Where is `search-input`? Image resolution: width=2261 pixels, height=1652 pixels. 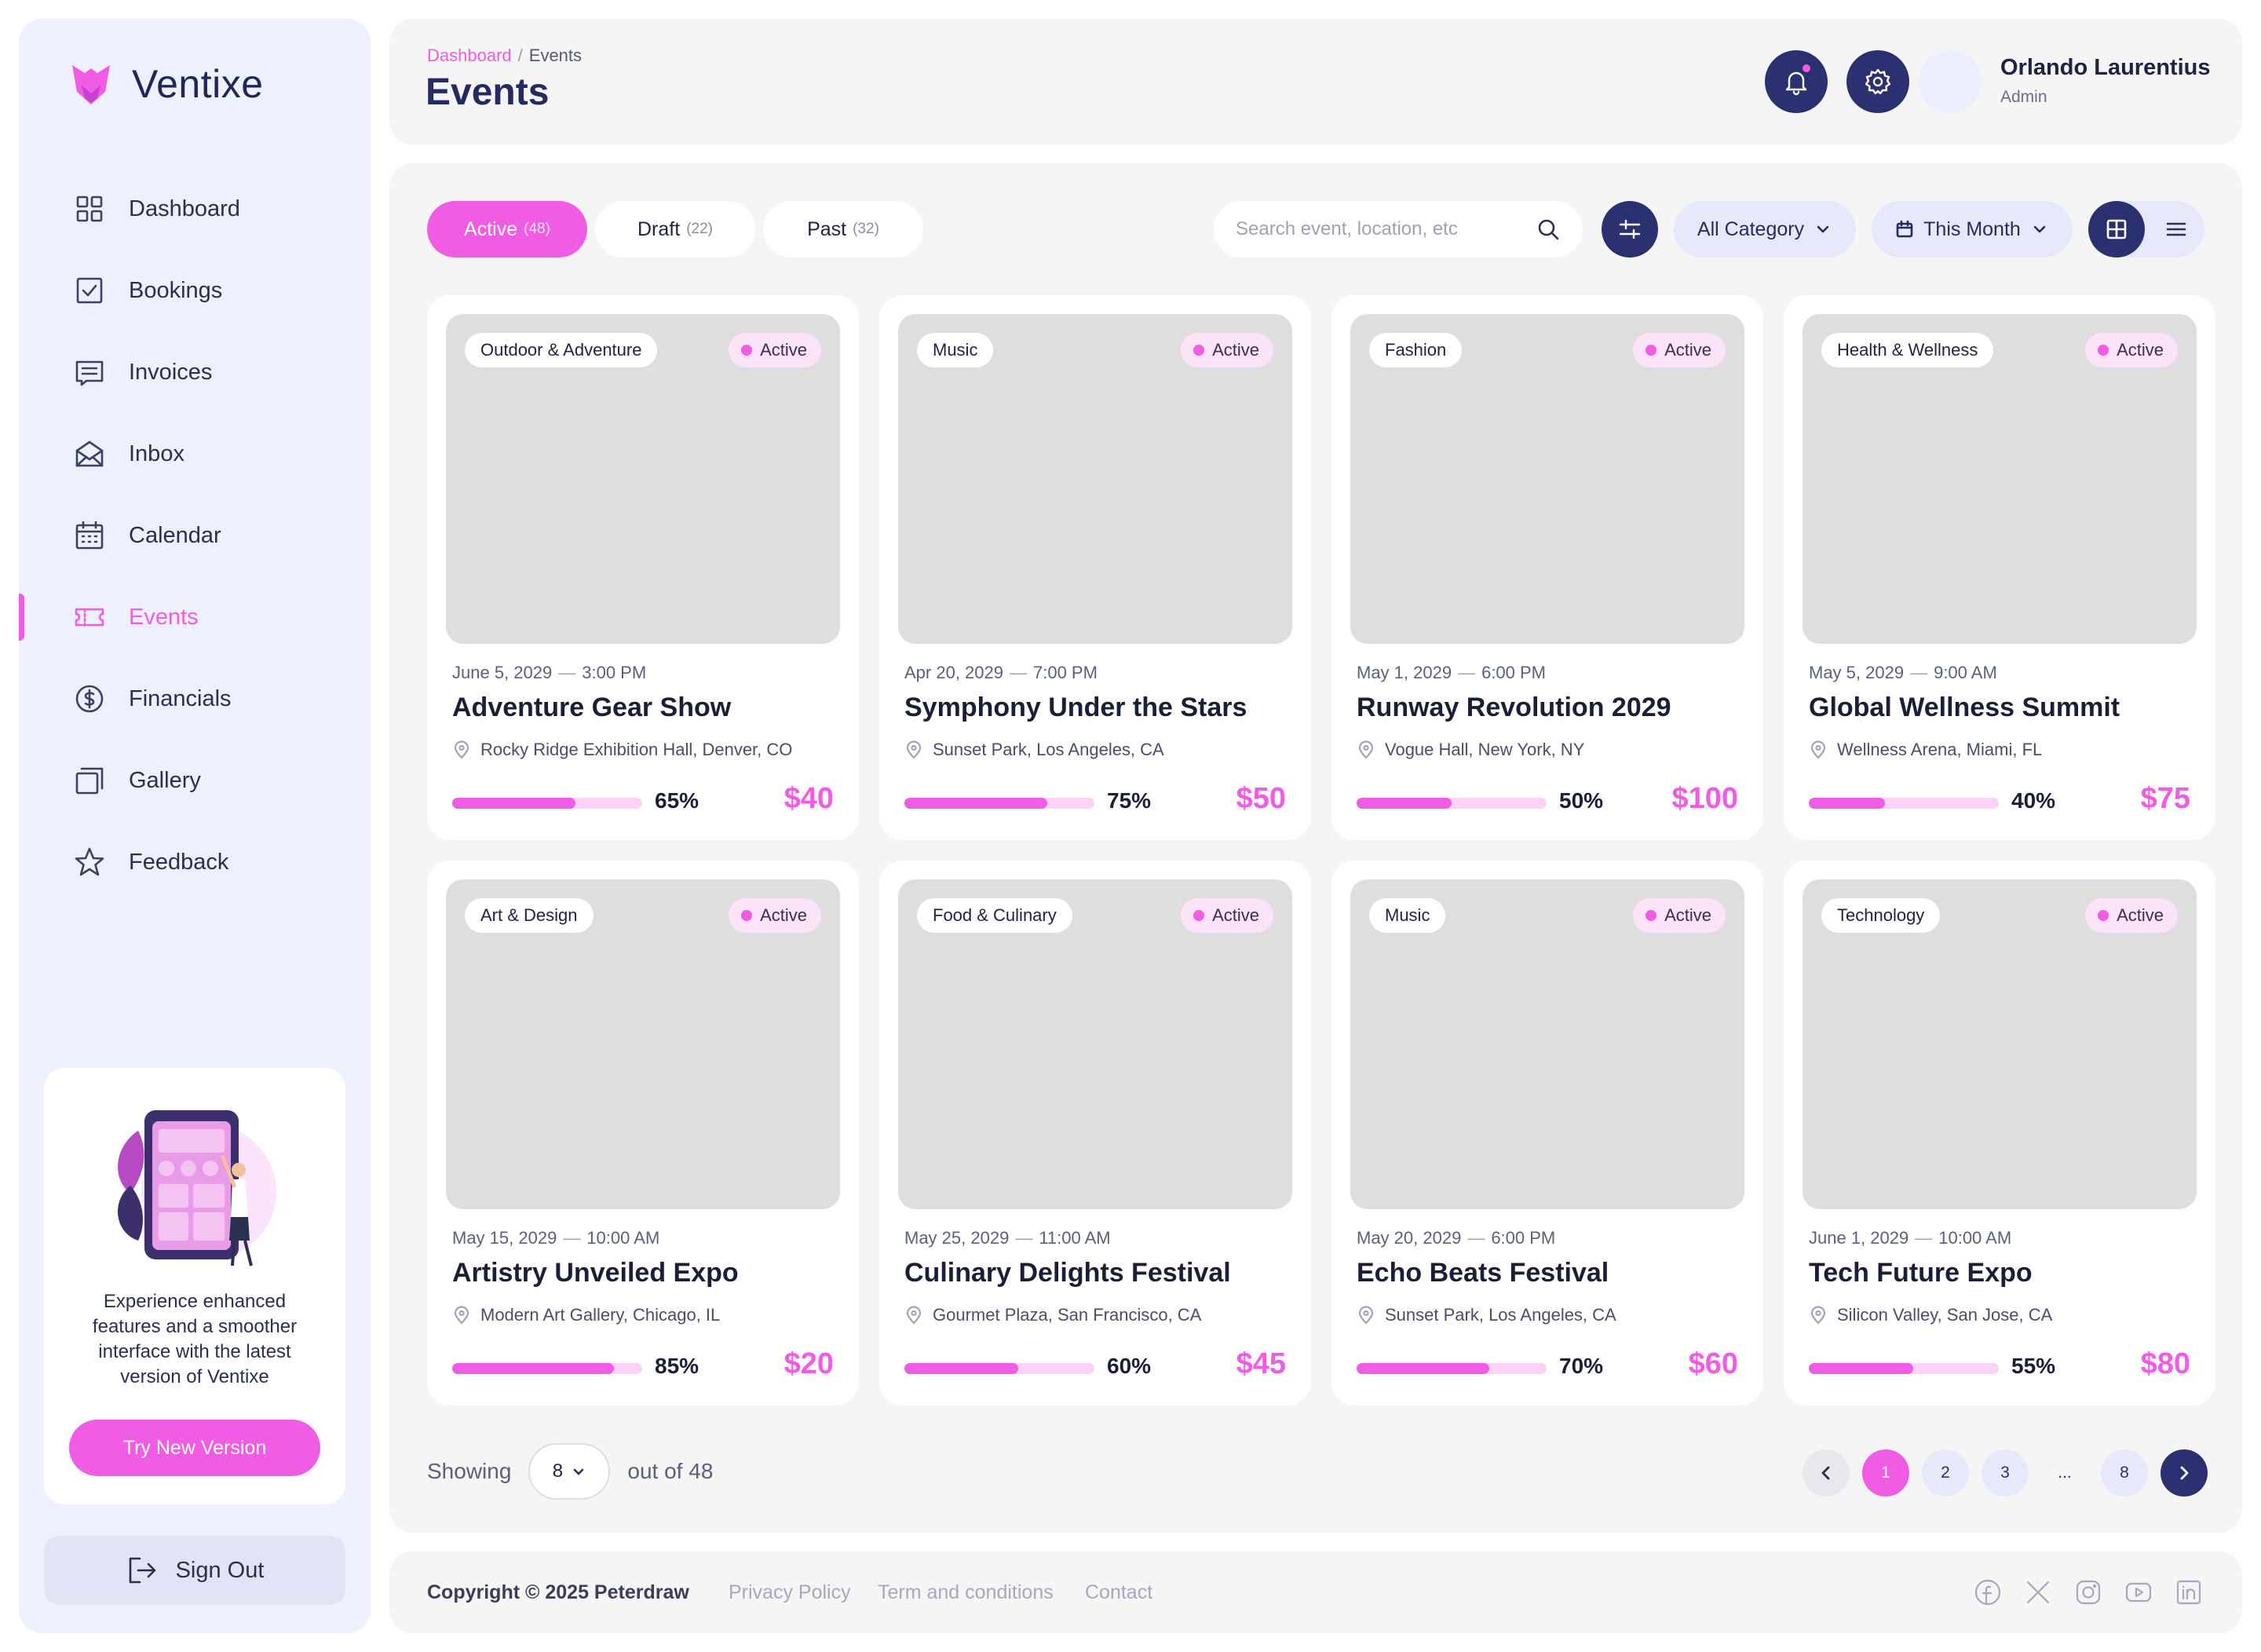
search-input is located at coordinates (1386, 229).